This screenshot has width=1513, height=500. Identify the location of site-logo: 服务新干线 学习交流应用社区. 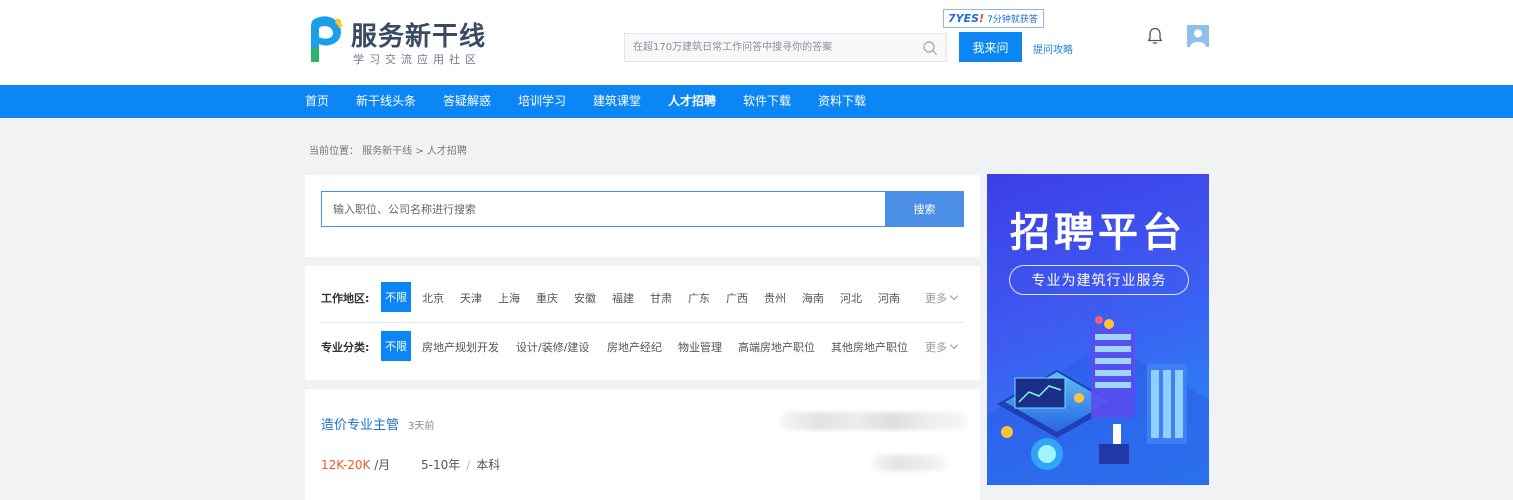
(400, 40).